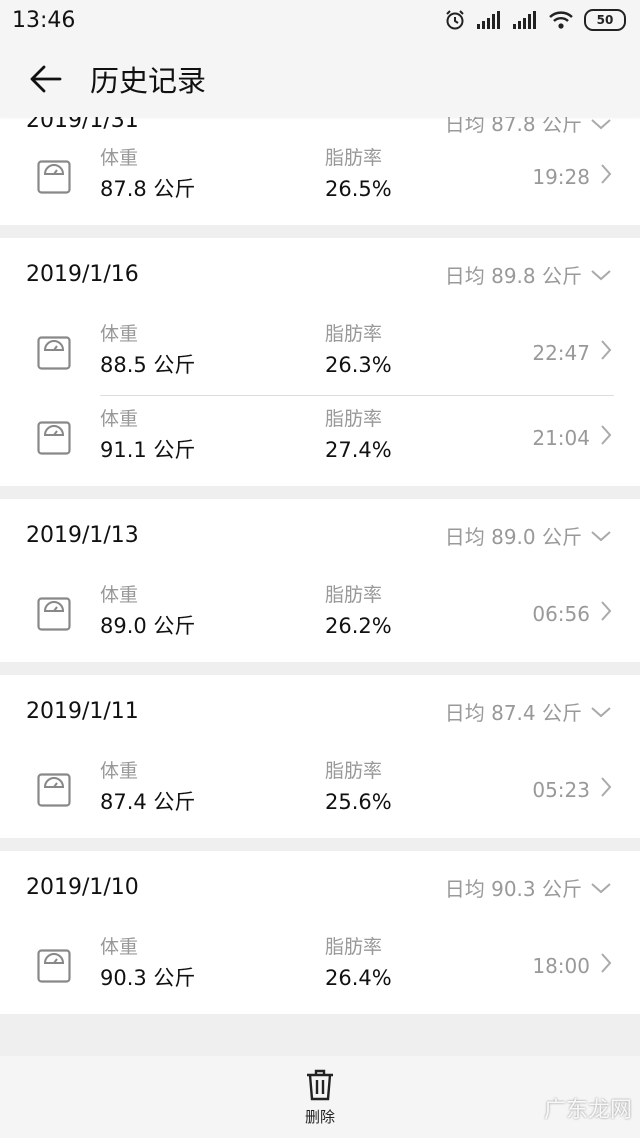 The image size is (640, 1138). What do you see at coordinates (82, 887) in the screenshot?
I see `group-date: 2019/1/10` at bounding box center [82, 887].